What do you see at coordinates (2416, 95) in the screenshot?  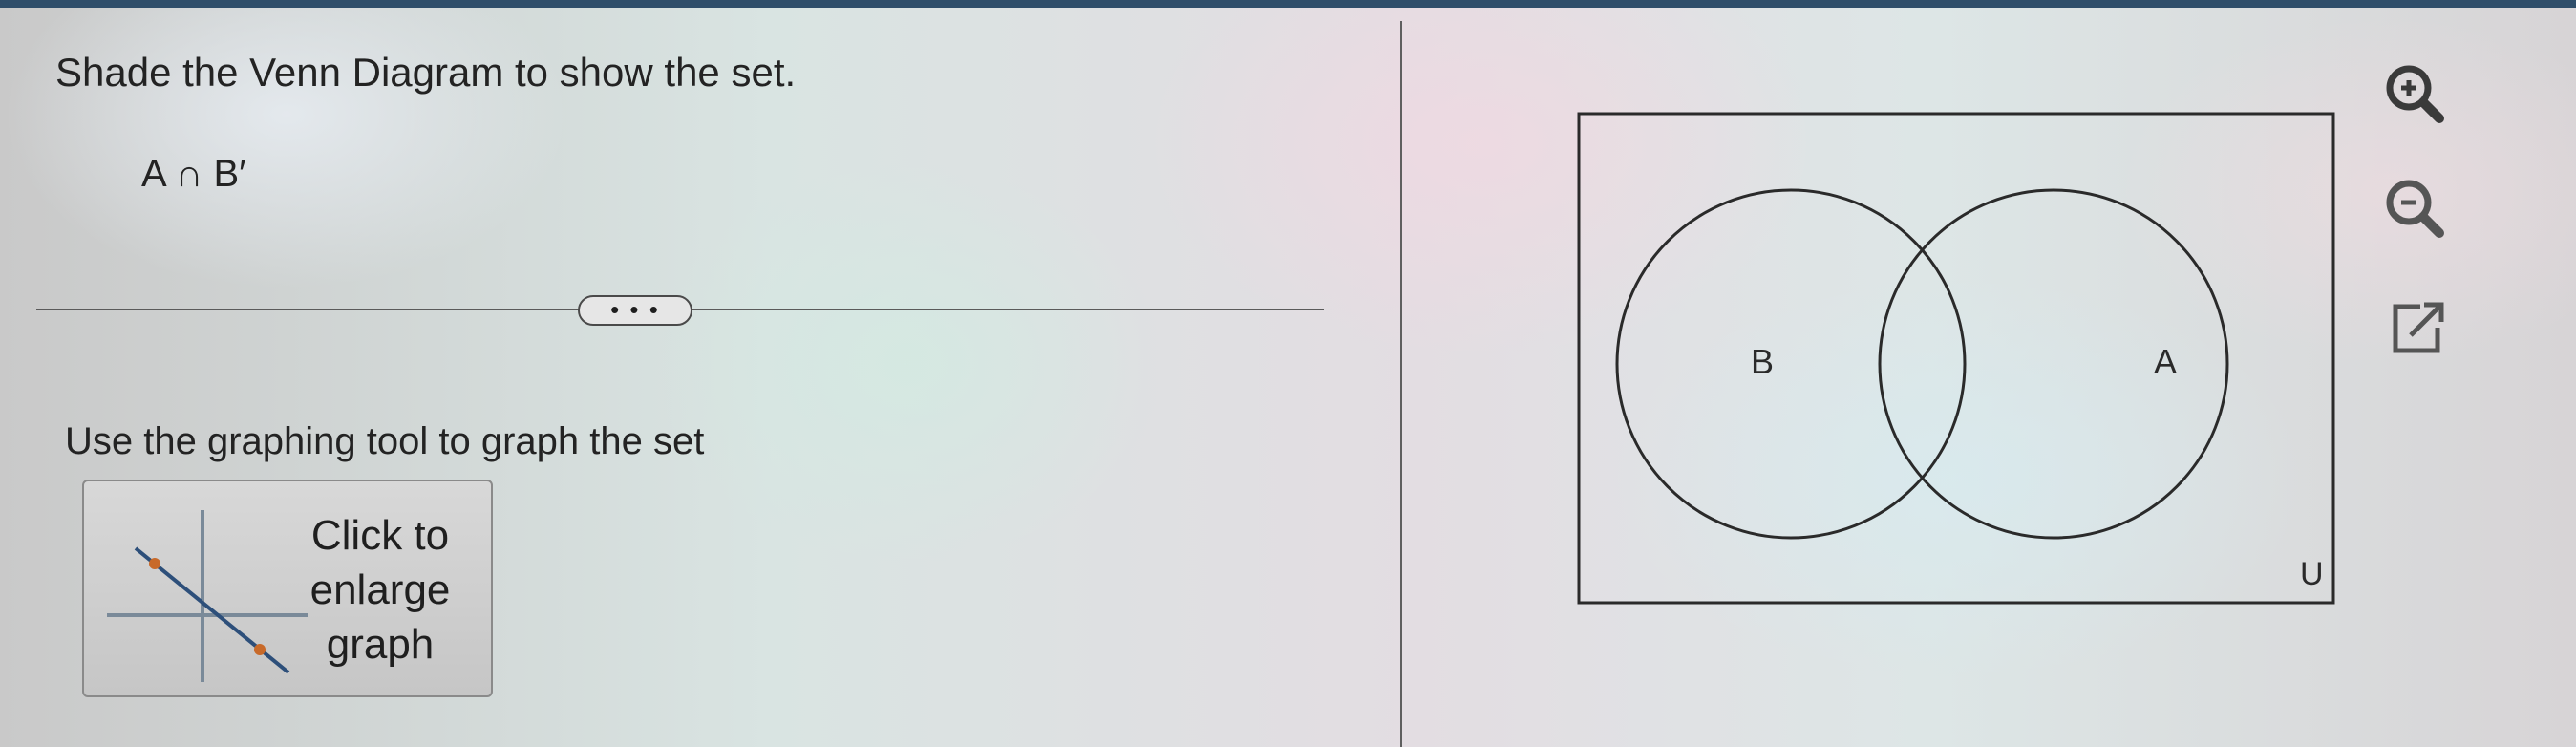 I see `zoom-in-icon` at bounding box center [2416, 95].